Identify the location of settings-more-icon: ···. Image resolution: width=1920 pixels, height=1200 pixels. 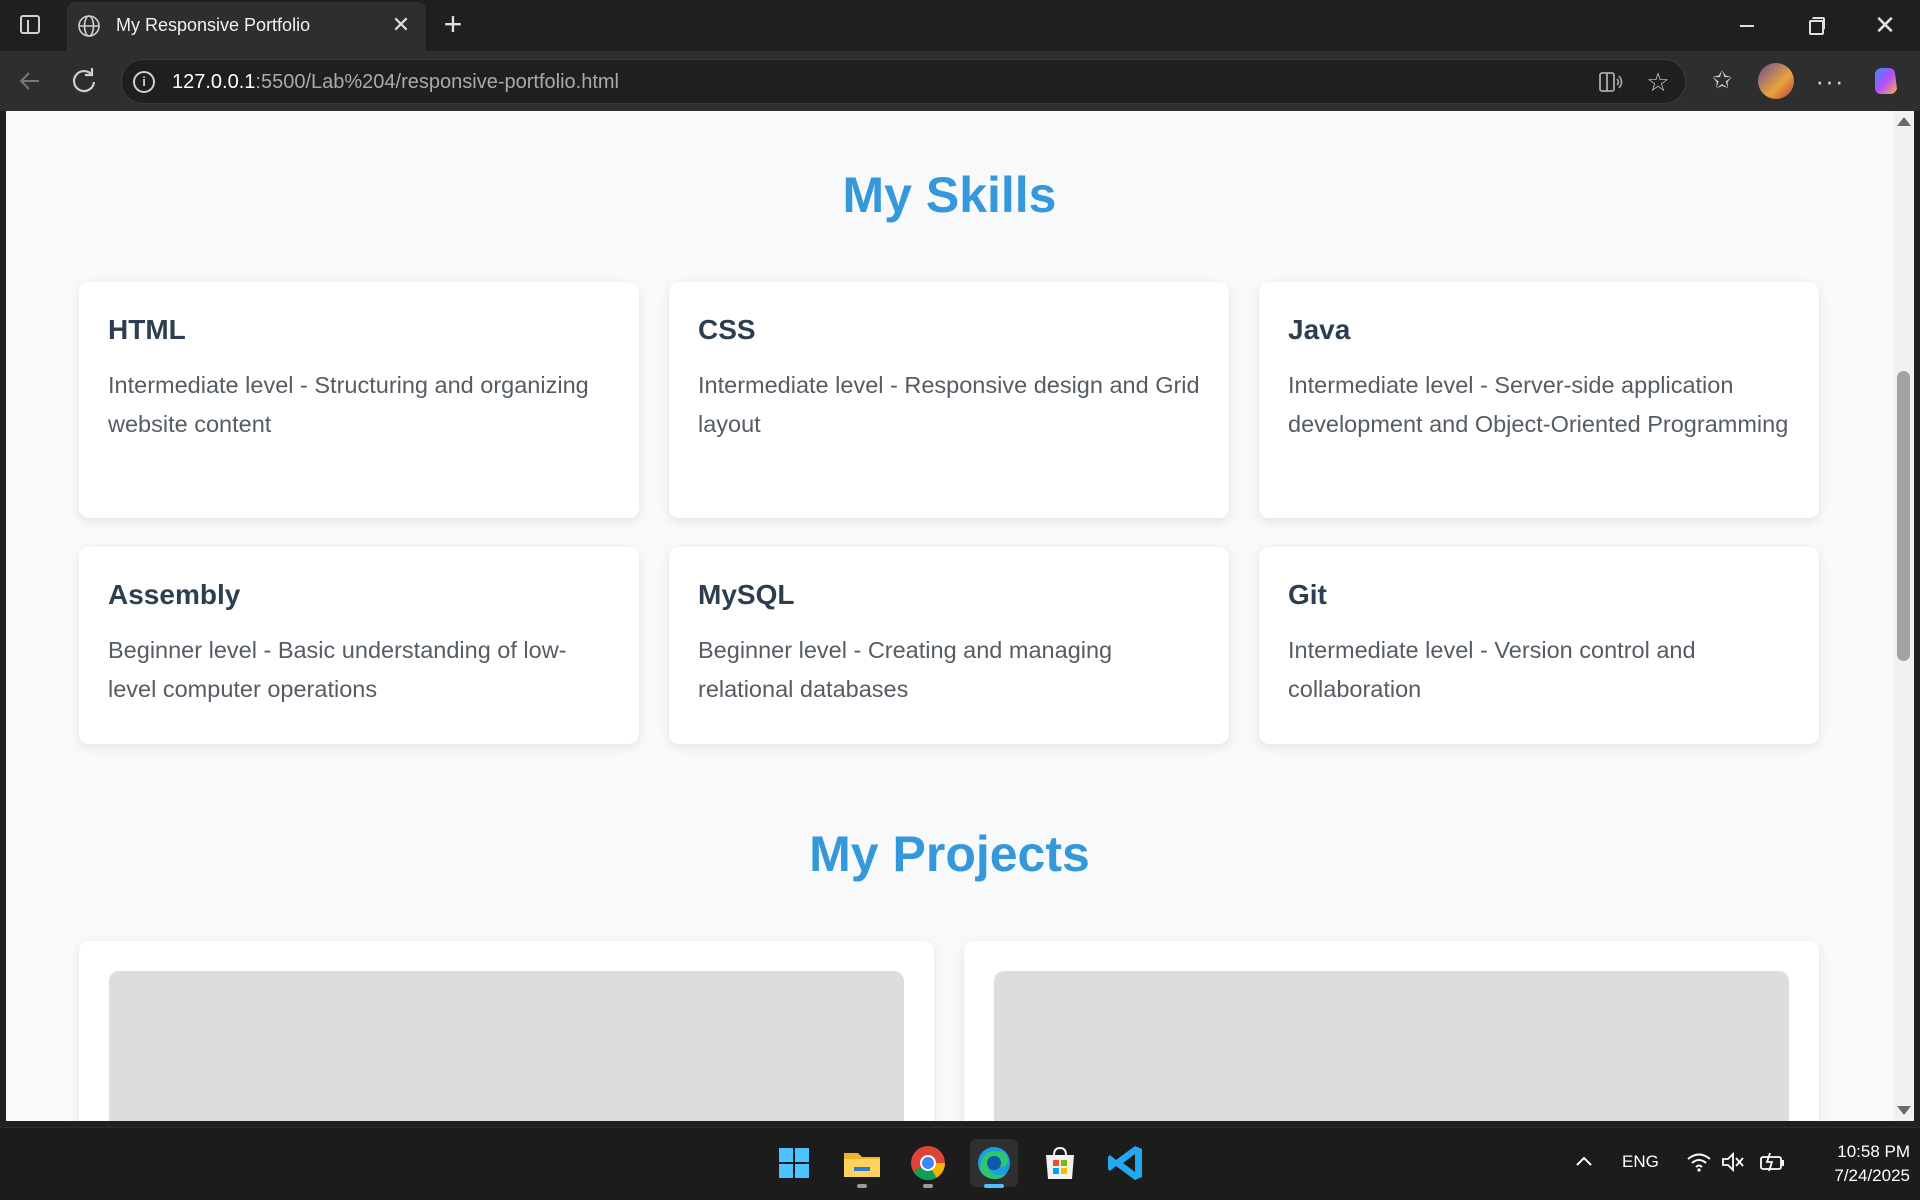
(1830, 81).